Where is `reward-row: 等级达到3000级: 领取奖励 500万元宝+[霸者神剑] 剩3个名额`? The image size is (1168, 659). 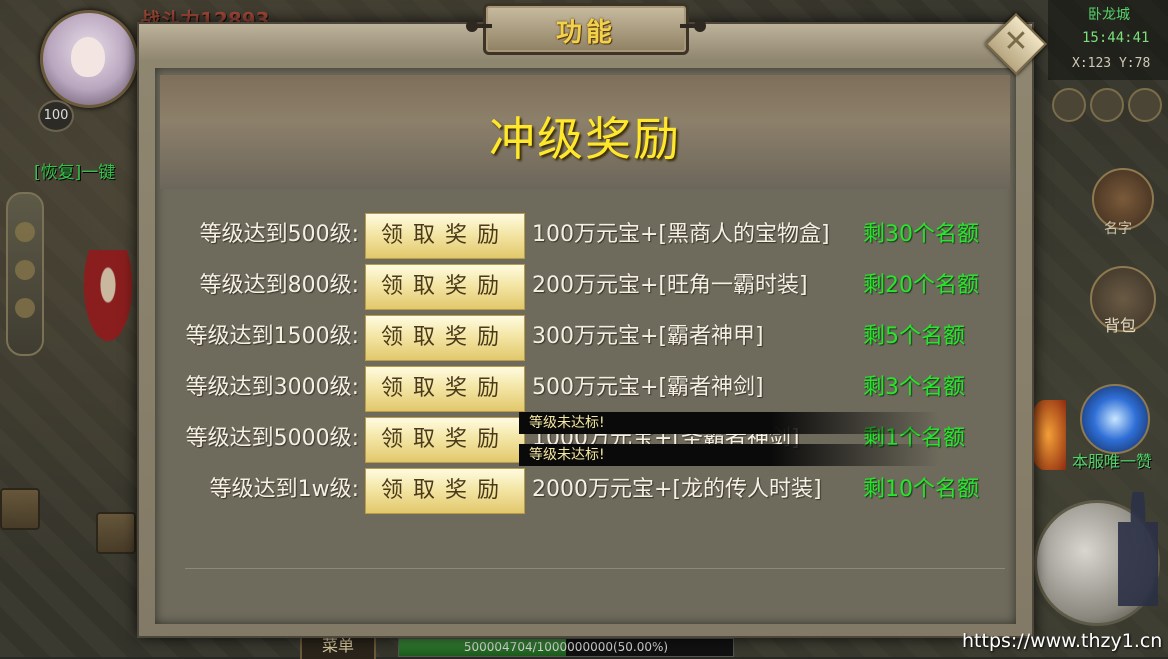
reward-row: 等级达到3000级: 领取奖励 500万元宝+[霸者神剑] 剩3个名额 is located at coordinates (585, 388).